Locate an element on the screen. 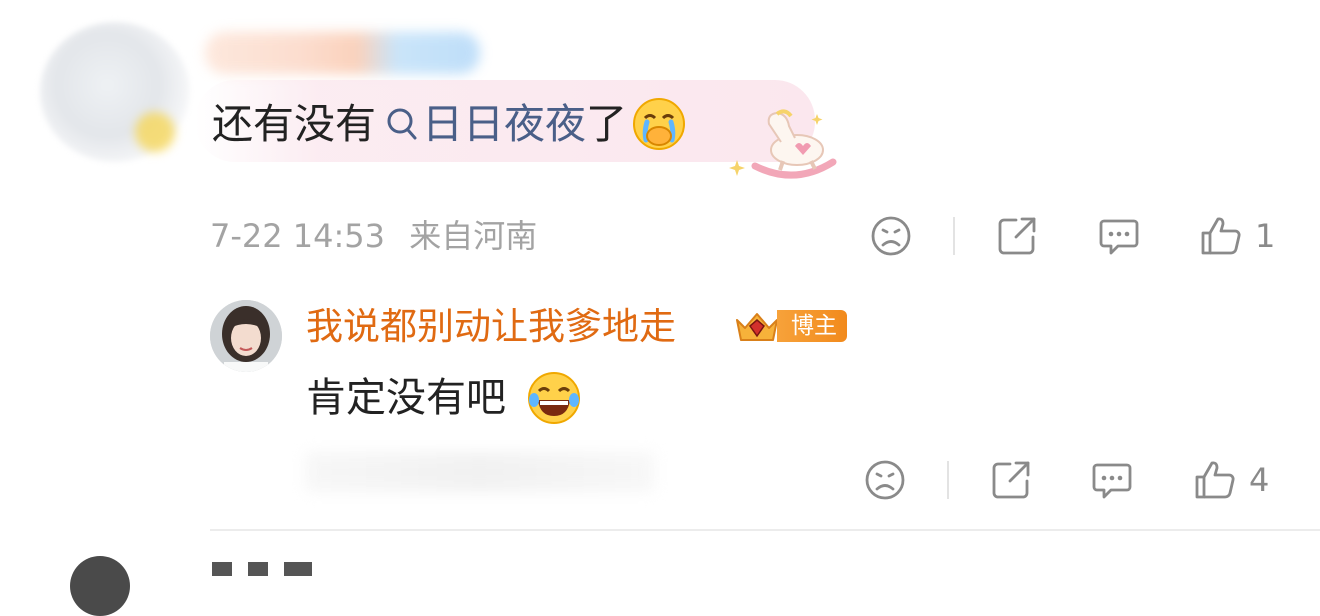 The image size is (1320, 616). next-comment-author-cropped is located at coordinates (312, 563).